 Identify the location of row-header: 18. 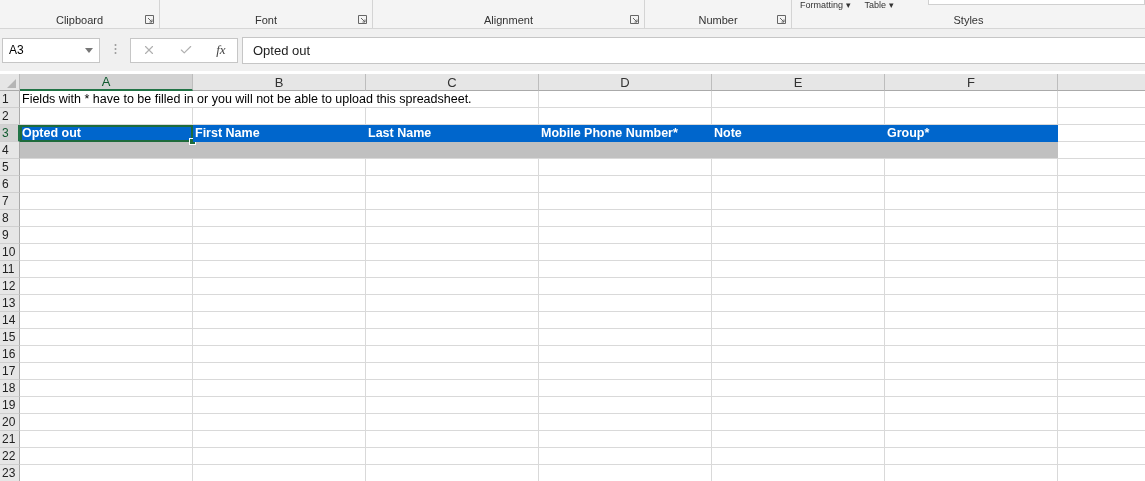
(10, 388).